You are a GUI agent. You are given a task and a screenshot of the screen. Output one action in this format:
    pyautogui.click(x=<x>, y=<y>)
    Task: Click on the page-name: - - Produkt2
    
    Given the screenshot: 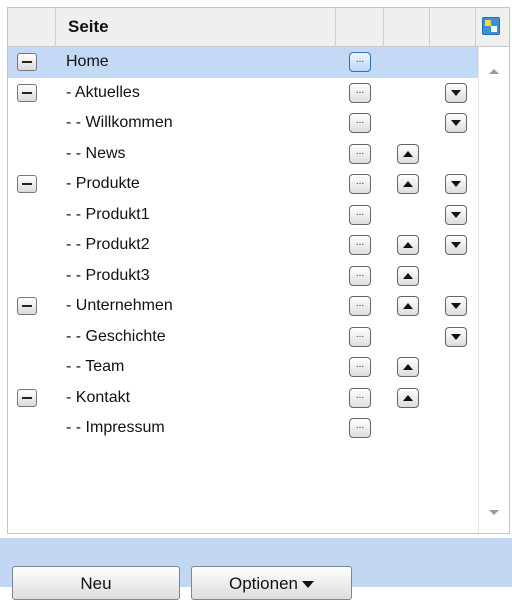 What is the action you would take?
    pyautogui.click(x=108, y=245)
    